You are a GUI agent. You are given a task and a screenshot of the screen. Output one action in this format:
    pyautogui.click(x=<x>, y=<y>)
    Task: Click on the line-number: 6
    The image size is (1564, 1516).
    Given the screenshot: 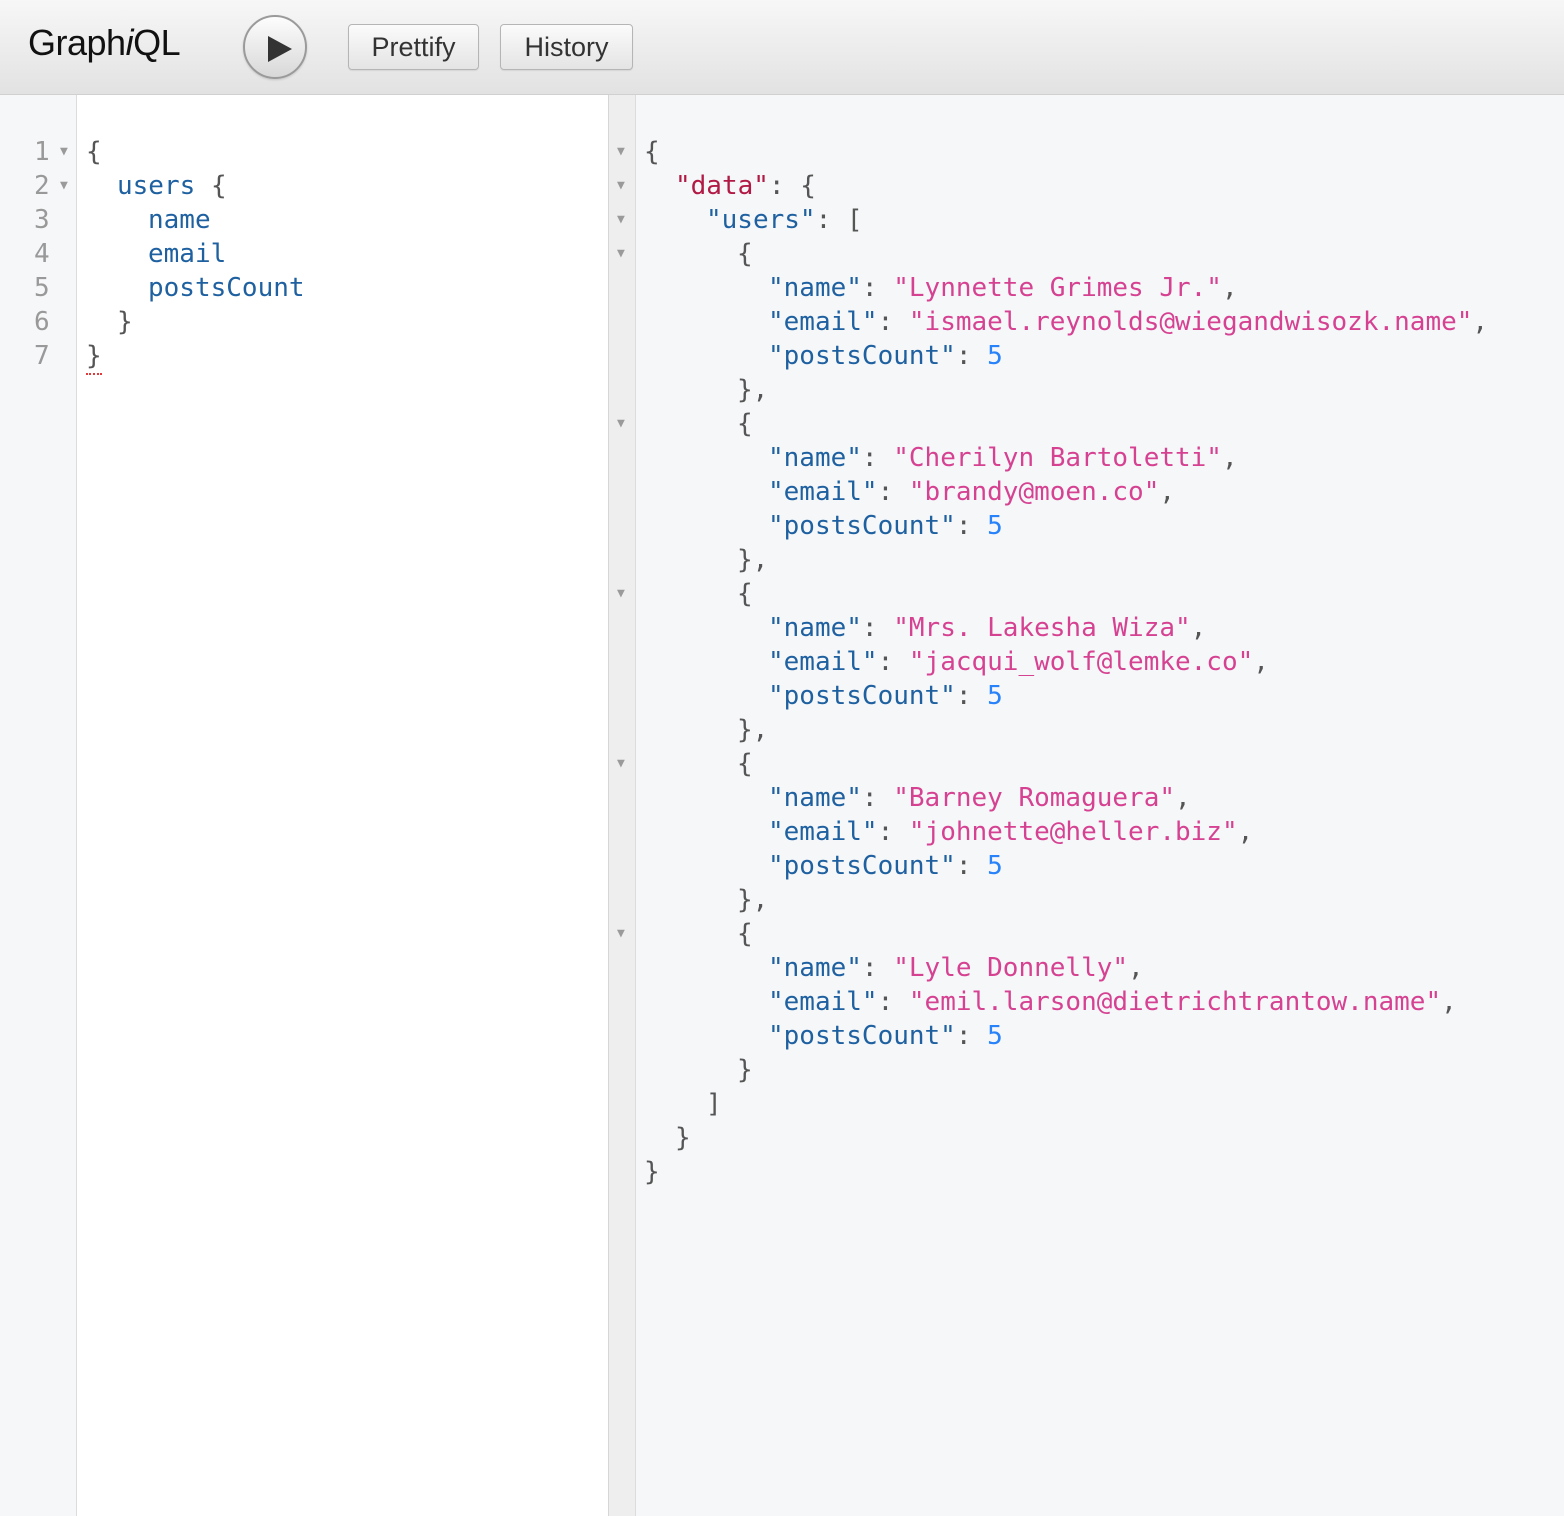 What is the action you would take?
    pyautogui.click(x=42, y=322)
    